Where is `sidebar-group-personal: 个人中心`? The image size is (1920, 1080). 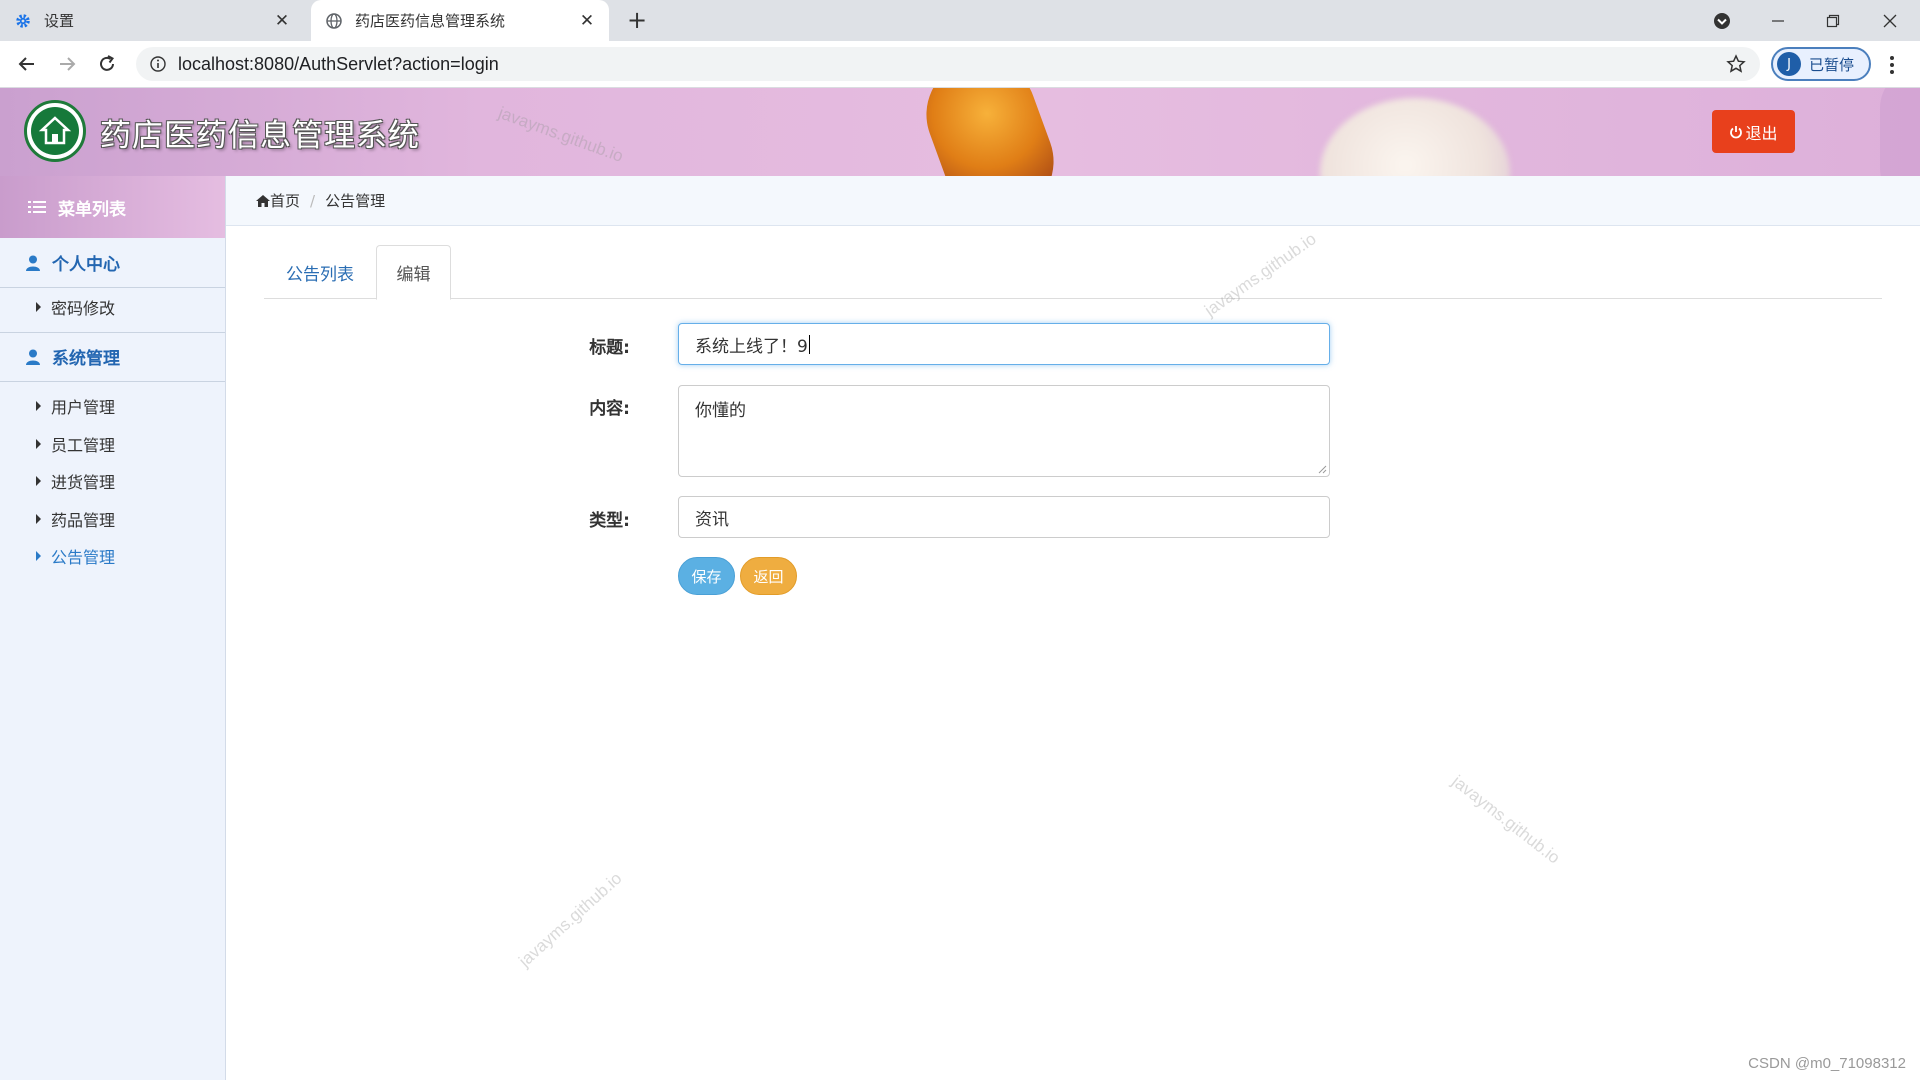
sidebar-group-personal: 个人中心 is located at coordinates (112, 263).